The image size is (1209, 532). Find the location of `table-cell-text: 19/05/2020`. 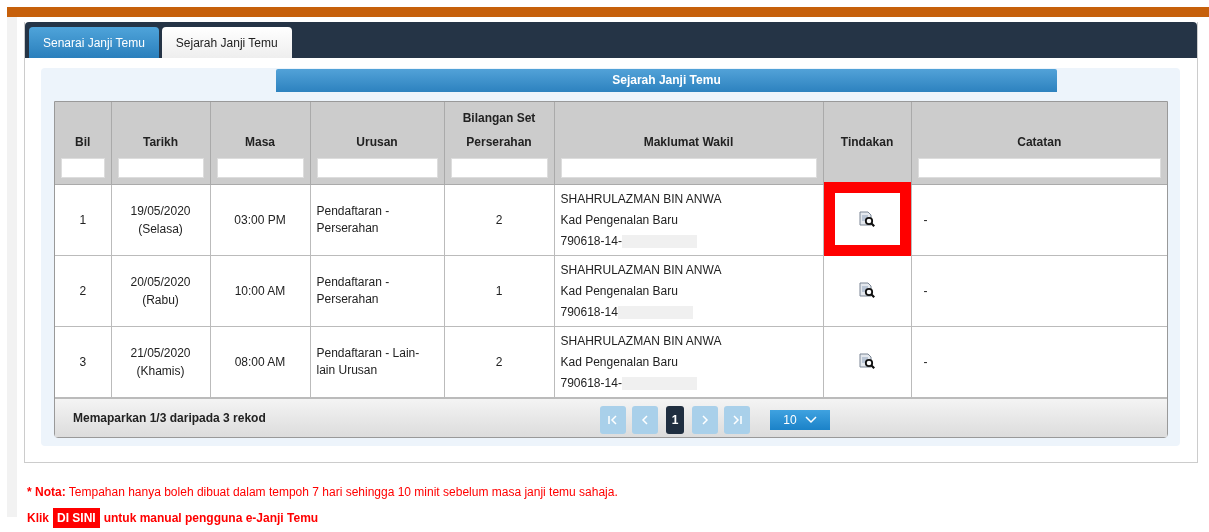

table-cell-text: 19/05/2020 is located at coordinates (160, 211).